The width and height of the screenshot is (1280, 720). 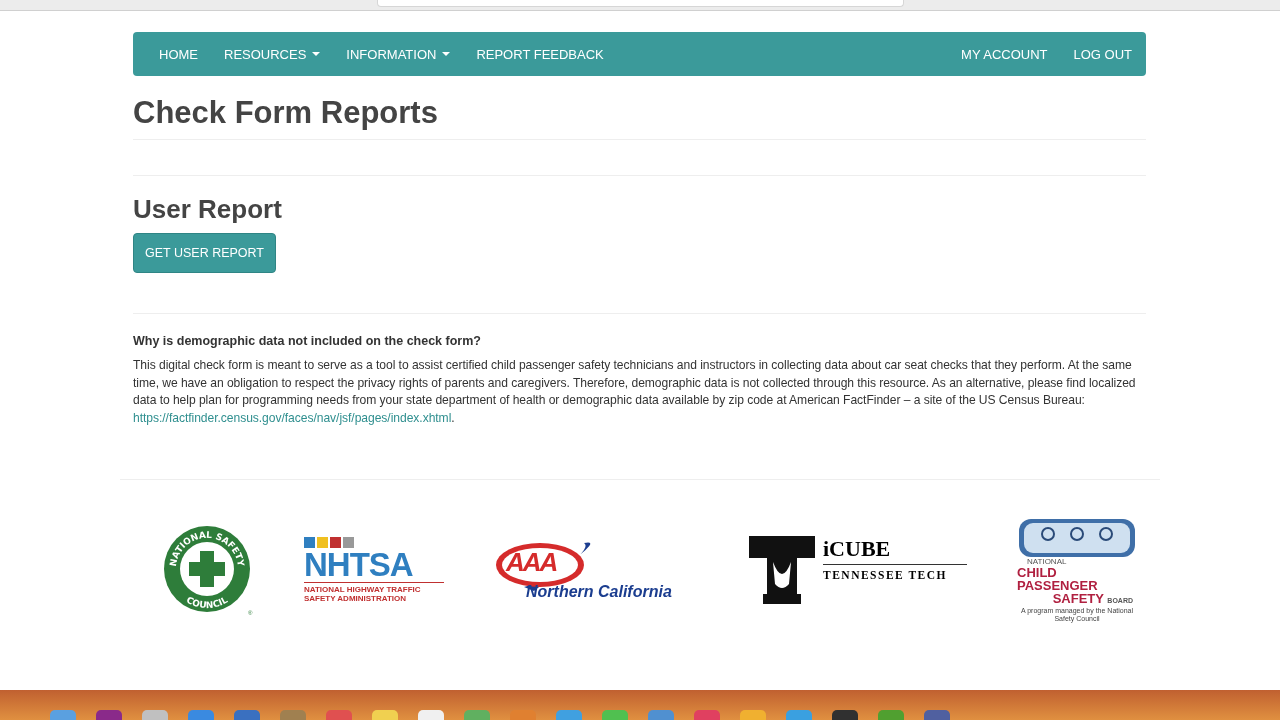 What do you see at coordinates (398, 54) in the screenshot?
I see `nav-link: INFORMATION` at bounding box center [398, 54].